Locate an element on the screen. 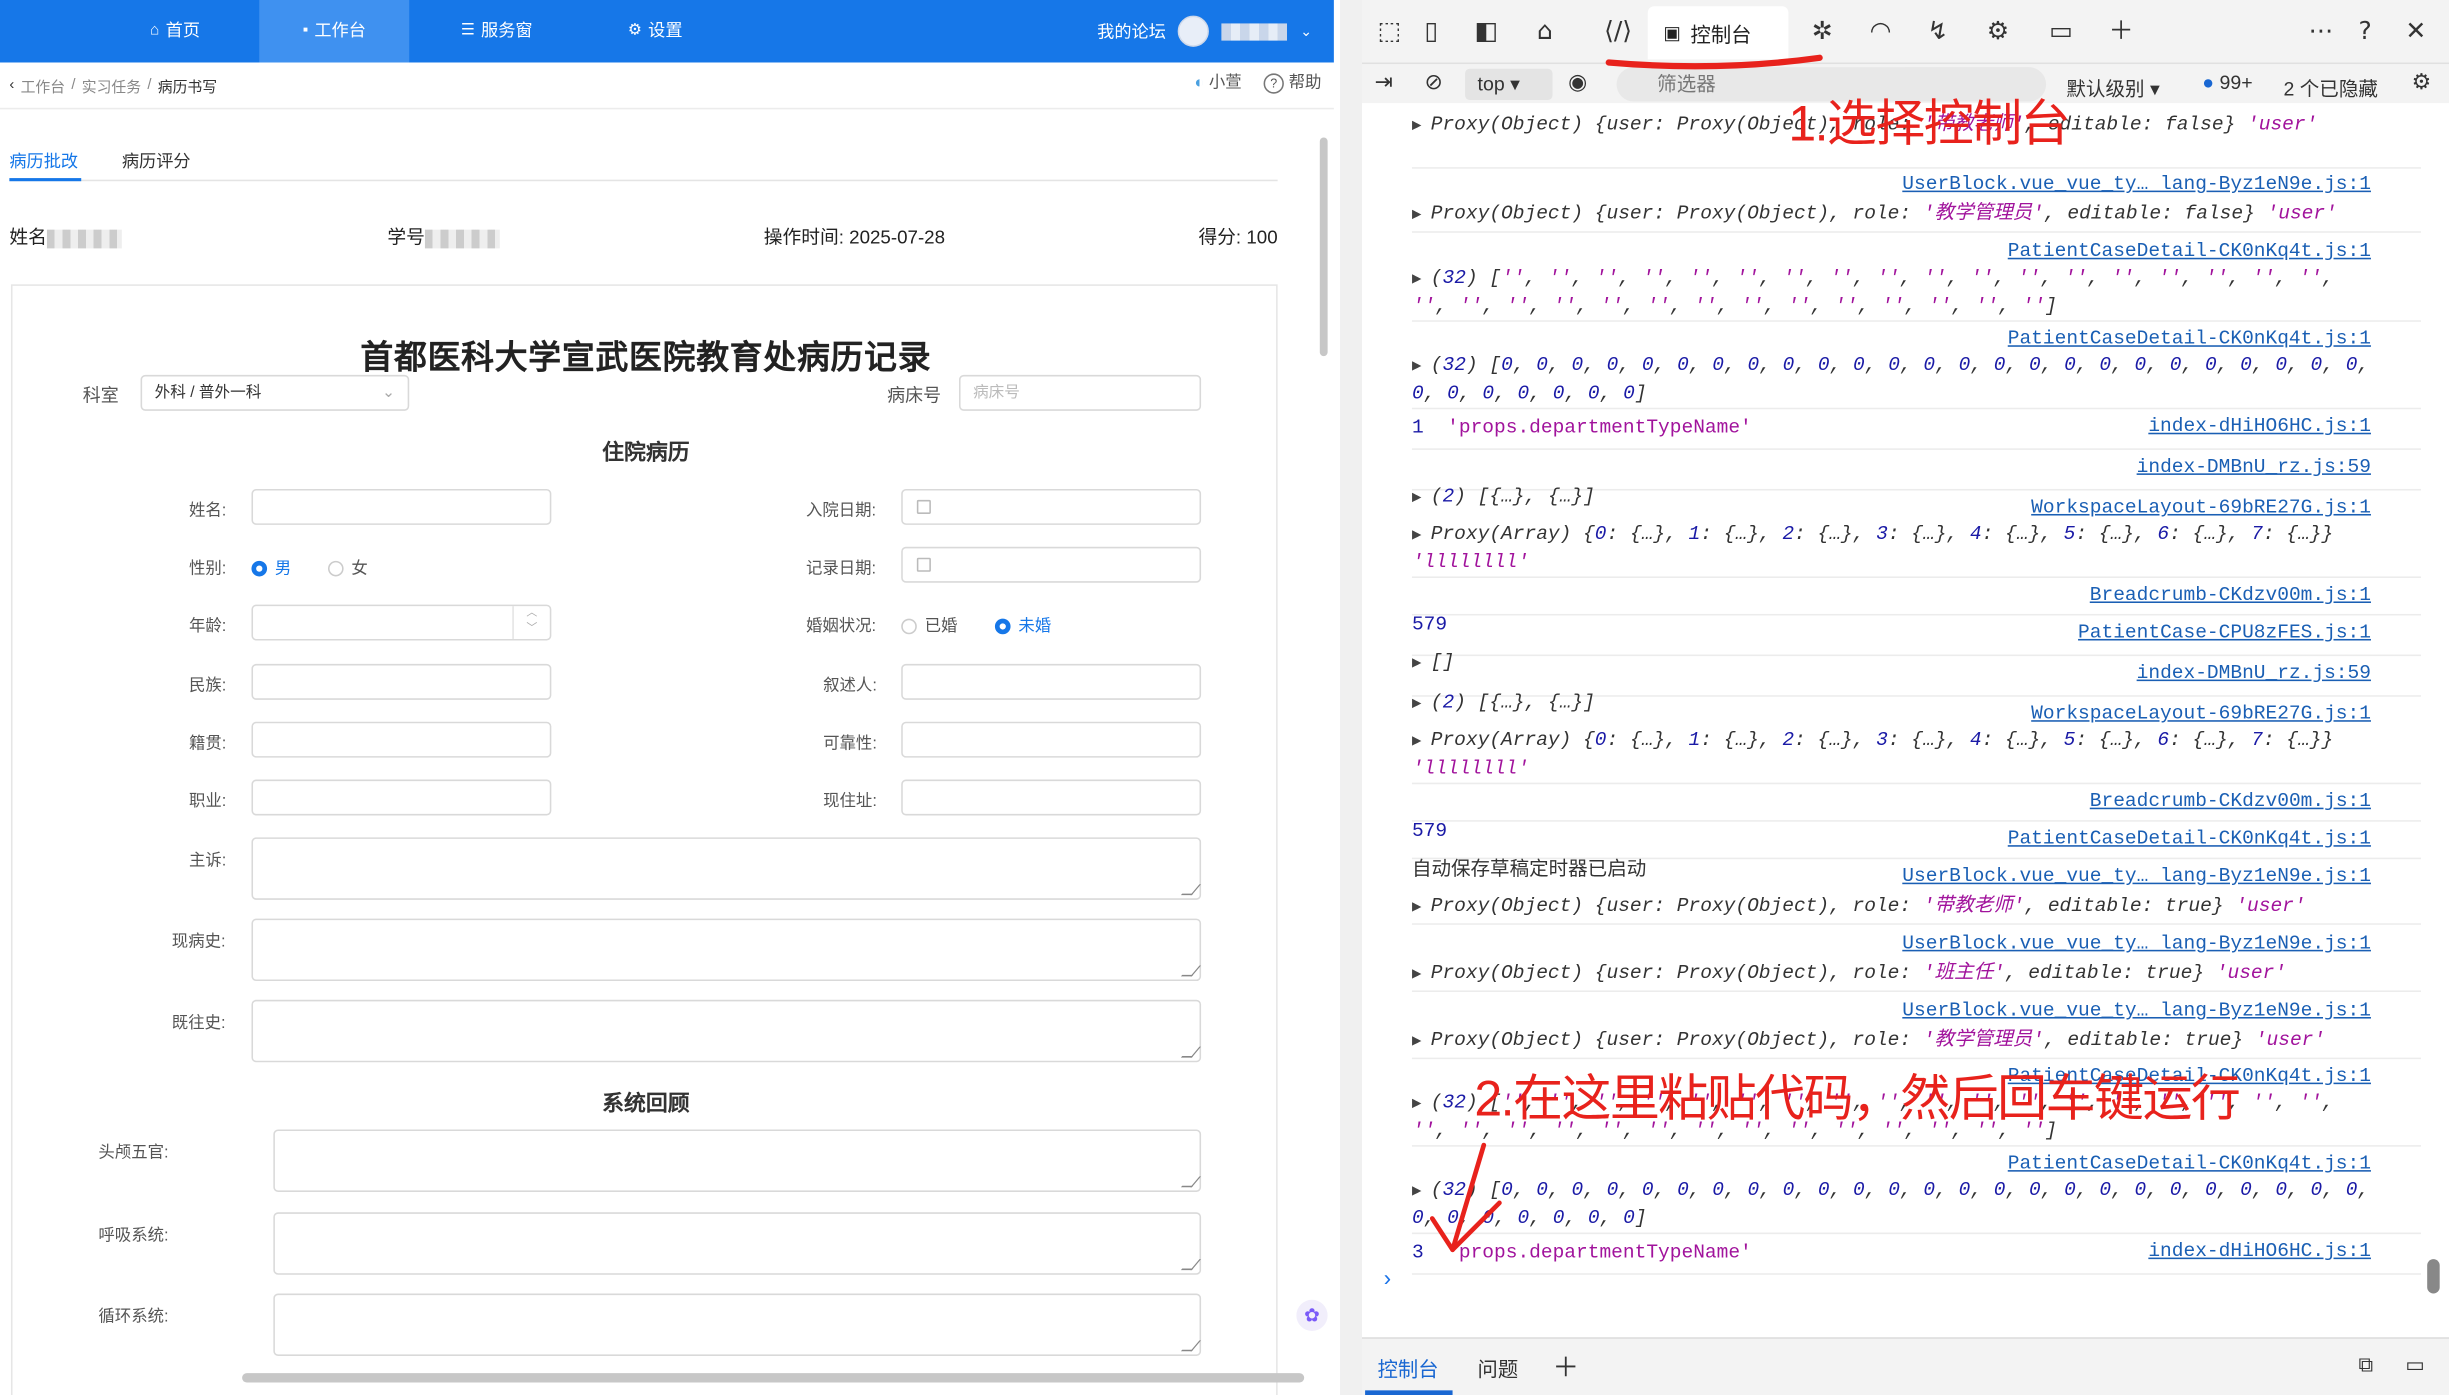 The height and width of the screenshot is (1395, 2449). underline-mark is located at coordinates (1714, 62).